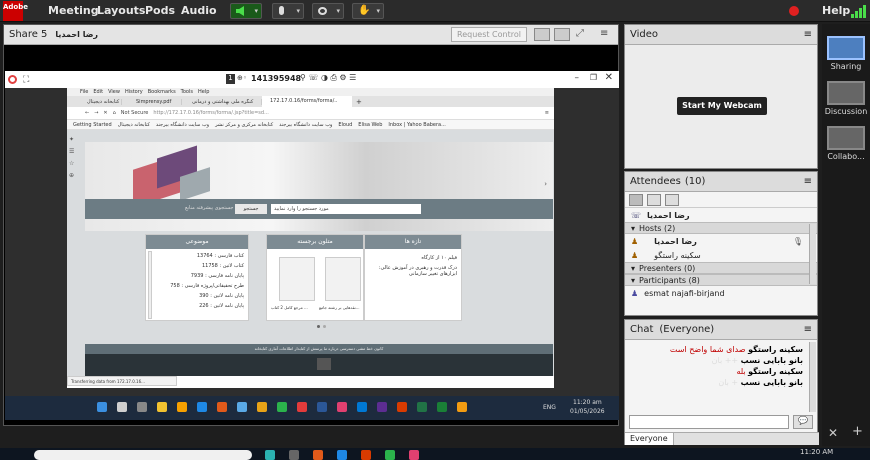  Describe the element at coordinates (562, 34) in the screenshot. I see `fit-screen-icon` at that location.